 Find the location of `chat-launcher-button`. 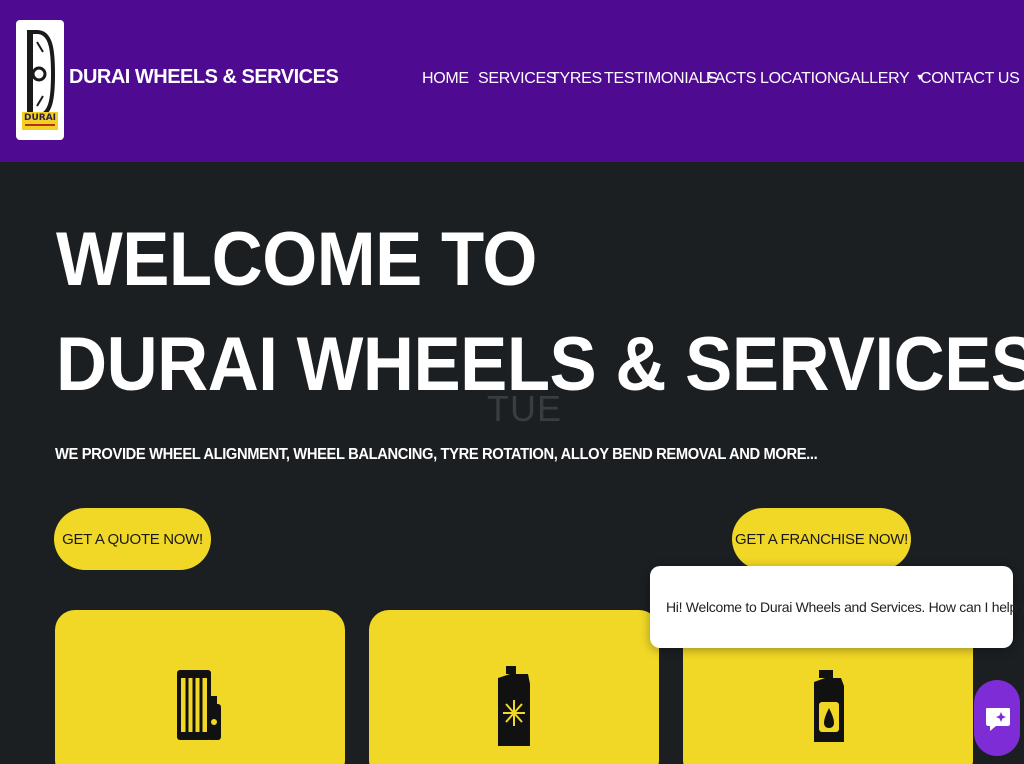

chat-launcher-button is located at coordinates (997, 718).